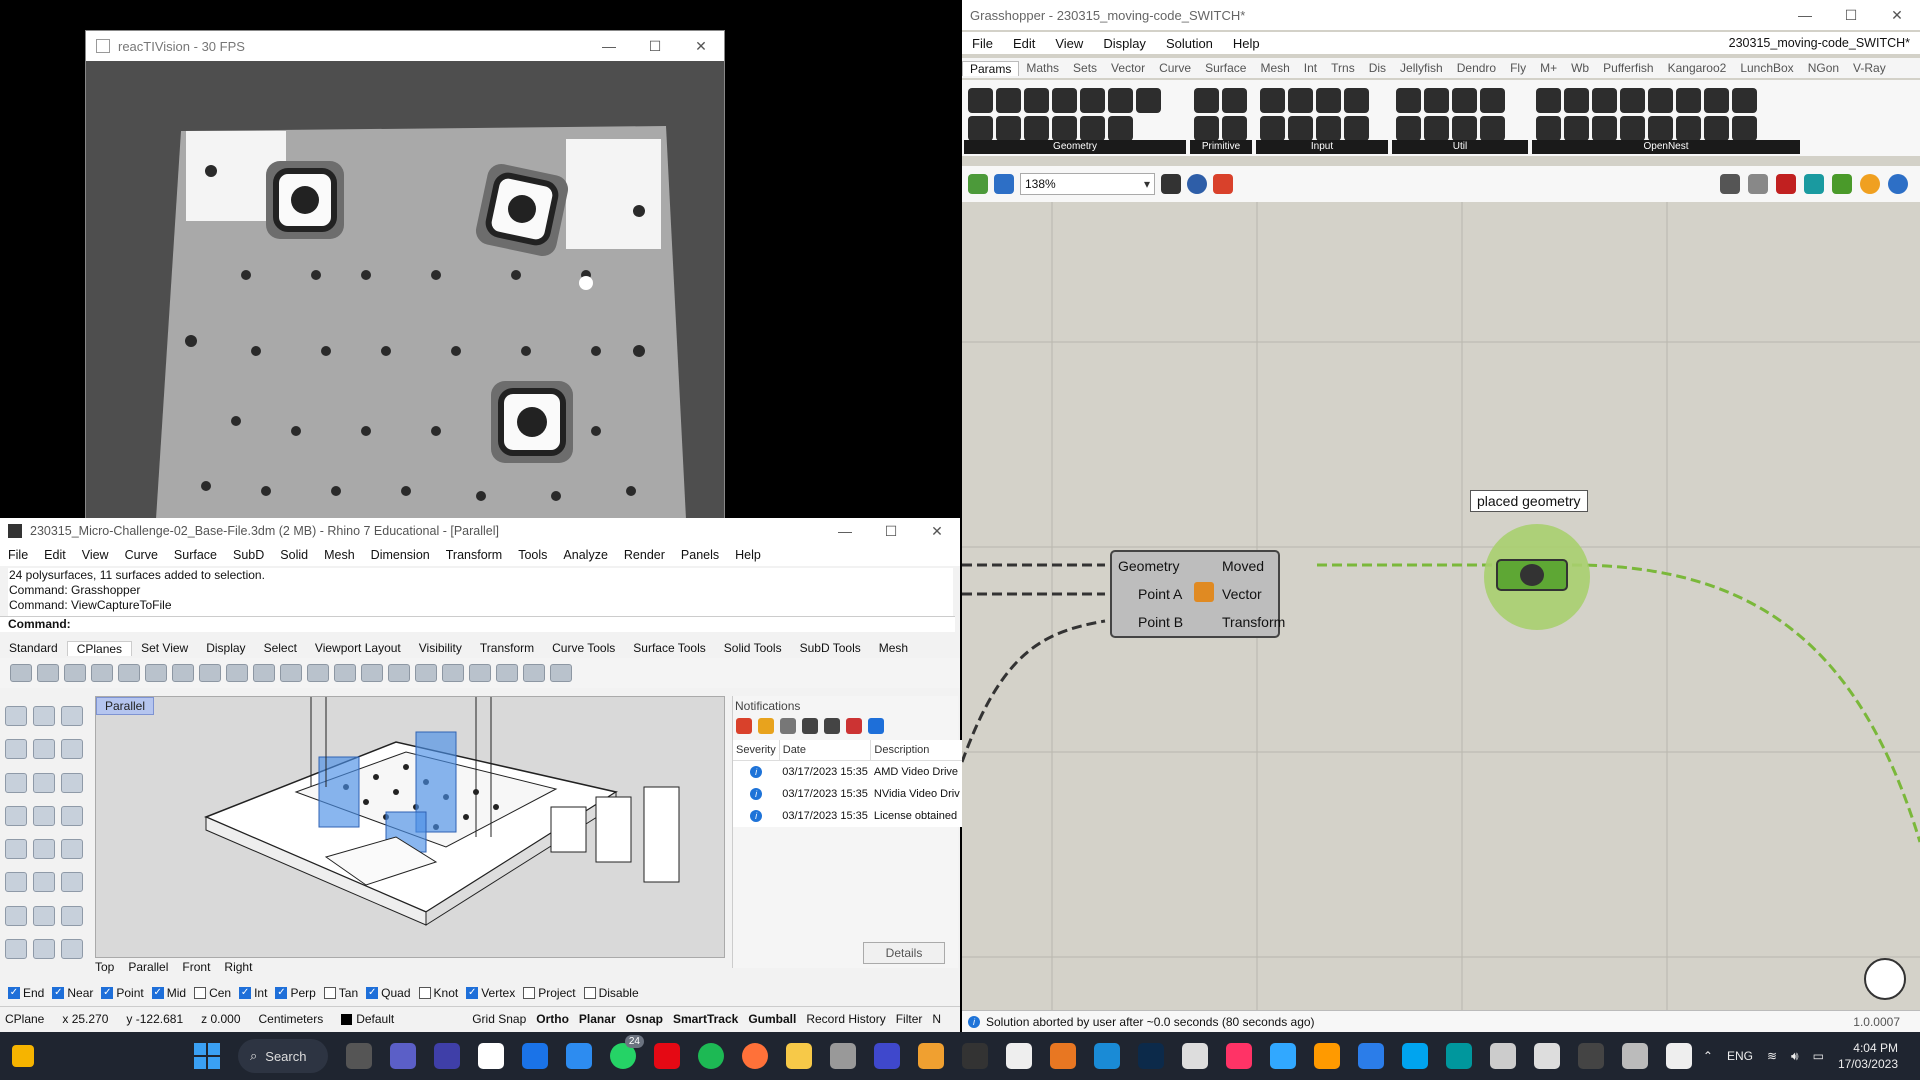  Describe the element at coordinates (1730, 184) in the screenshot. I see `preview-off-icon` at that location.